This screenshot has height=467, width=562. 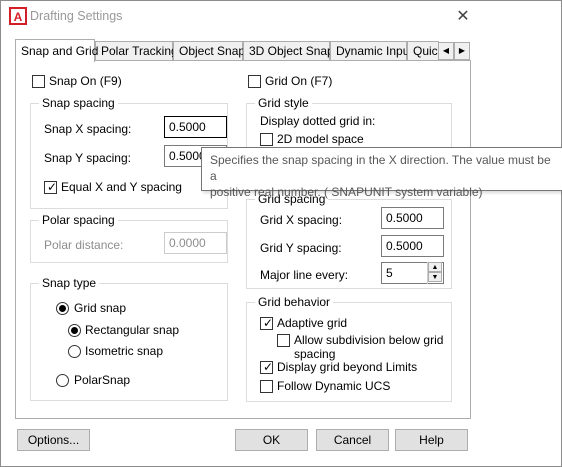 I want to click on allow-subdivision-checkbox, so click(x=283, y=340).